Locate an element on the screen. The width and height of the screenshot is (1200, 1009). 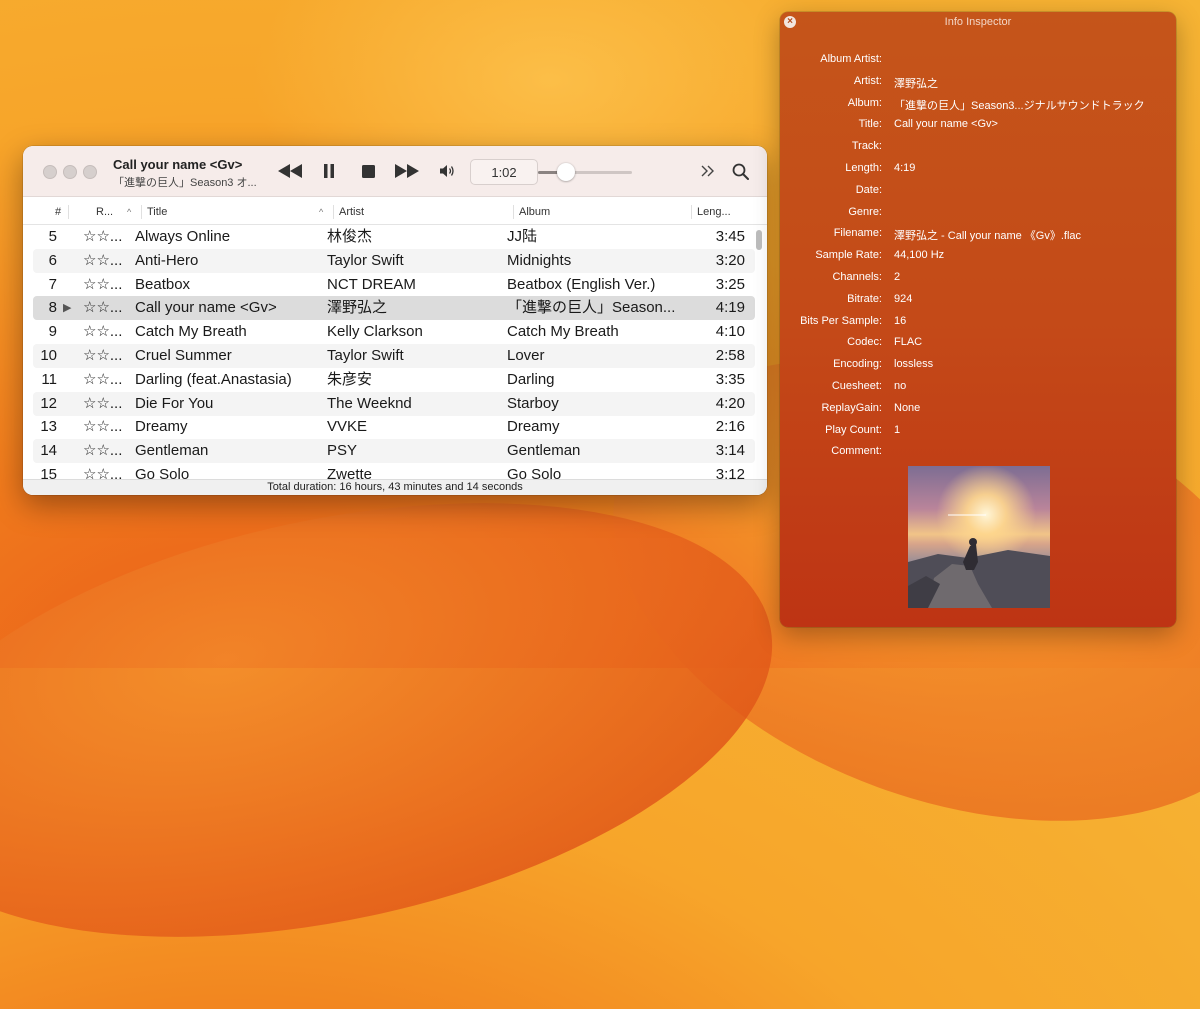
field-value: 44,100 Hz is located at coordinates (919, 255).